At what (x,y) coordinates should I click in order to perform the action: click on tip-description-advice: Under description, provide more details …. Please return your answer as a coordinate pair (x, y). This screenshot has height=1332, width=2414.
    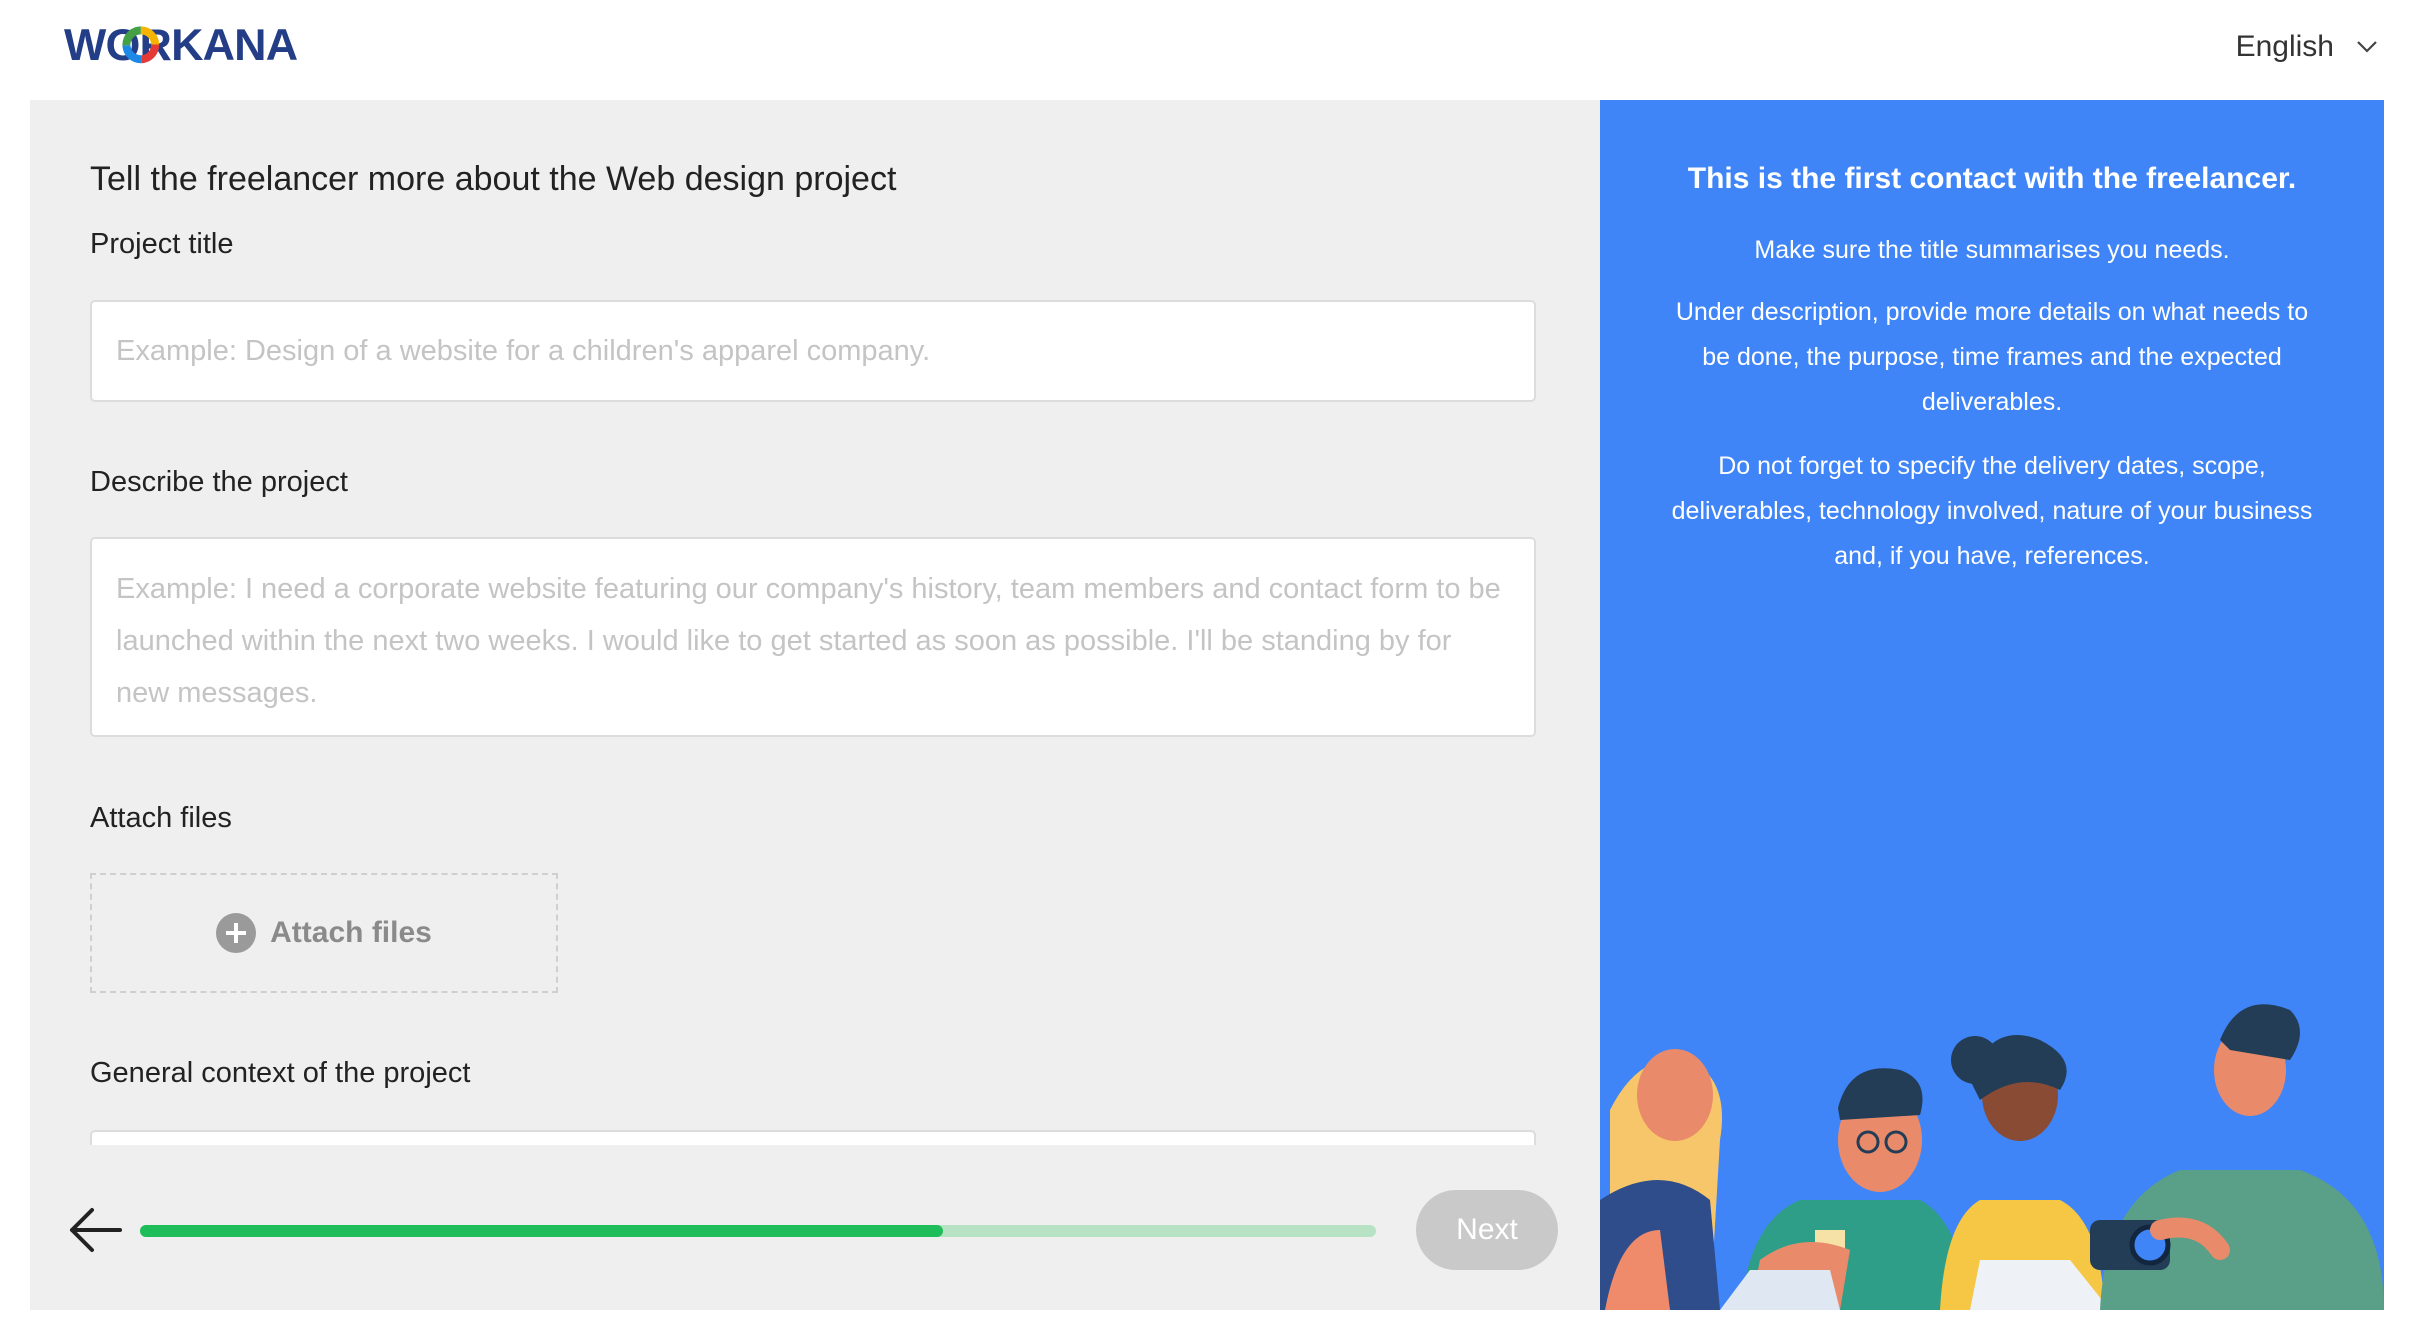
    Looking at the image, I should click on (1992, 357).